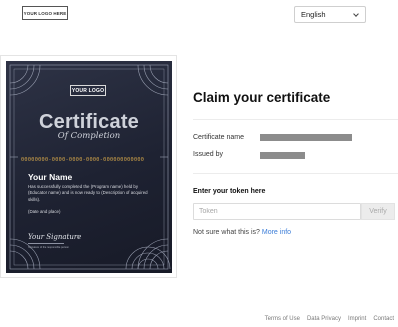  Describe the element at coordinates (229, 191) in the screenshot. I see `token-heading: Enter your token here` at that location.